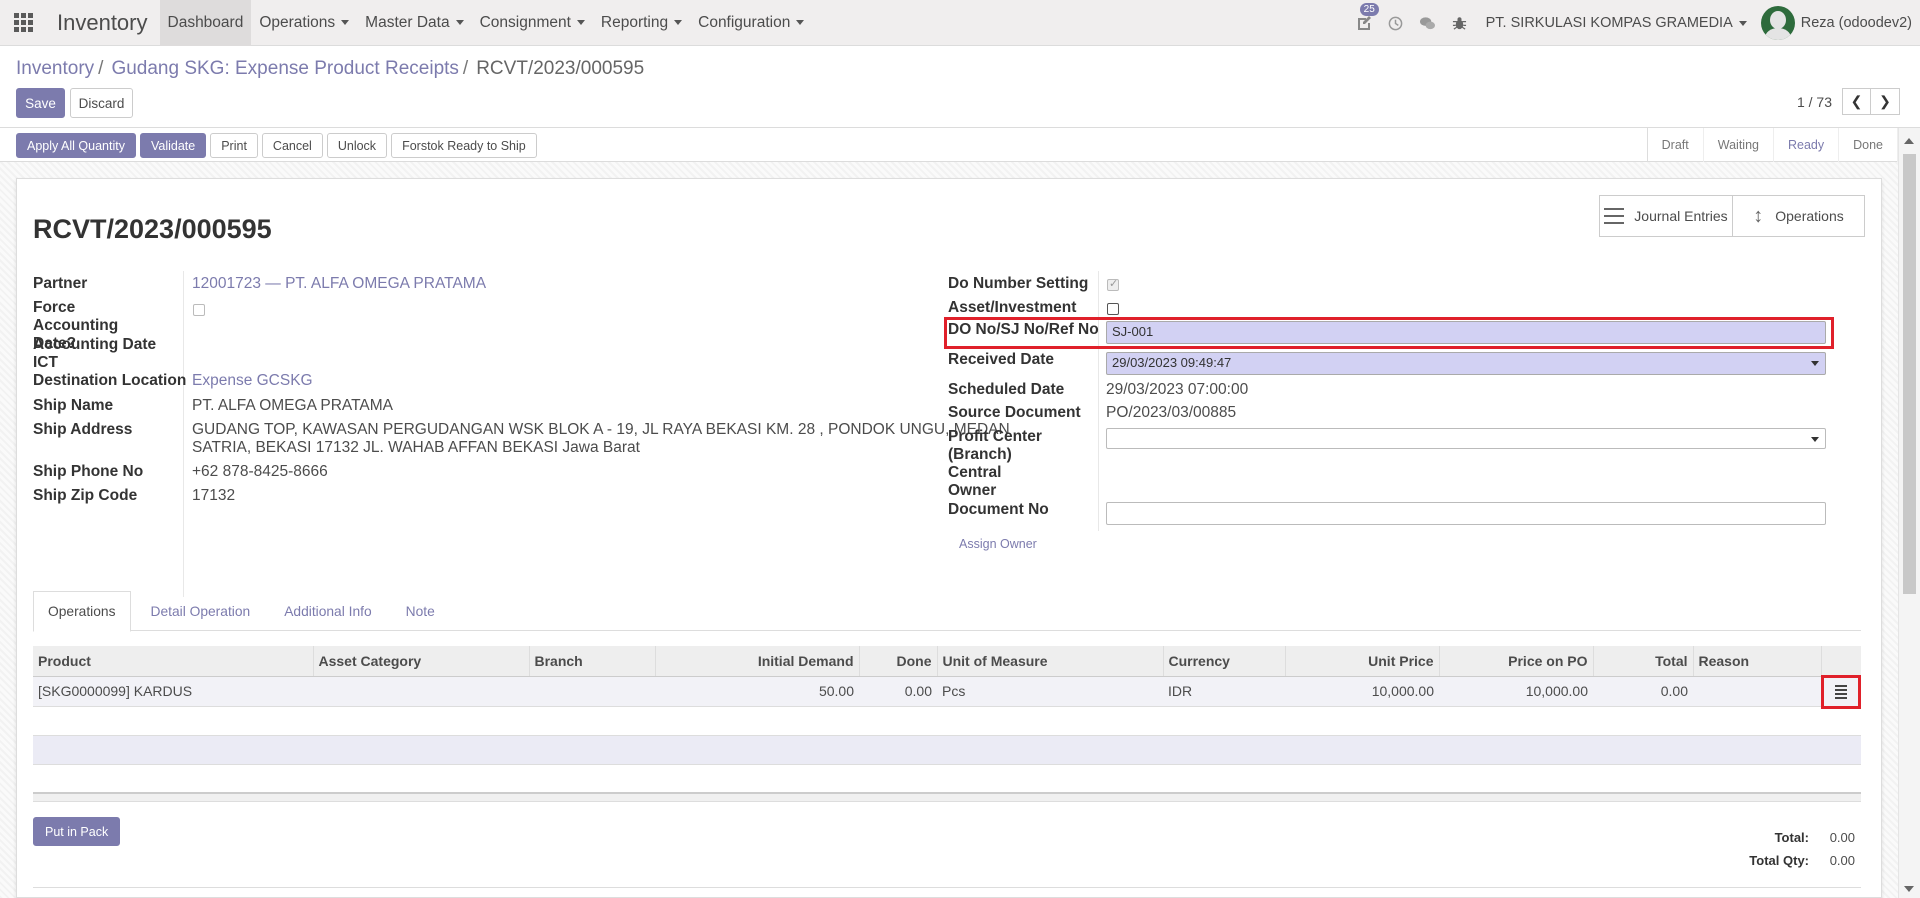 This screenshot has height=898, width=1920. Describe the element at coordinates (591, 661) in the screenshot. I see `col-branch: Branch` at that location.